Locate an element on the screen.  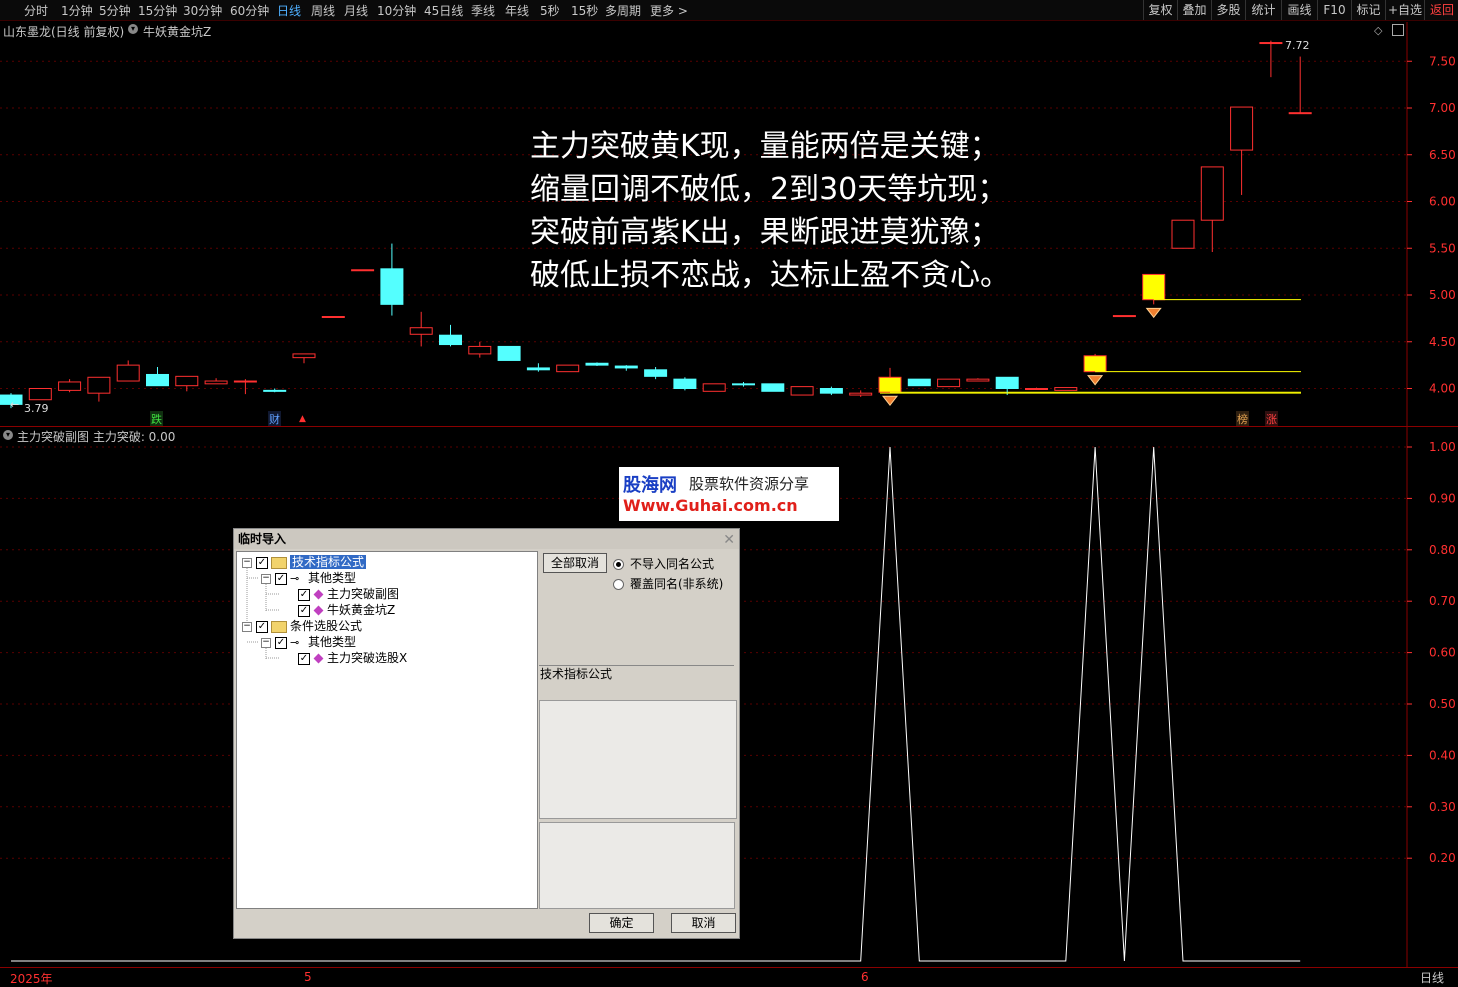
tree-node-main-breakout-select: ✓ 主力突破选股X is located at coordinates (352, 658).